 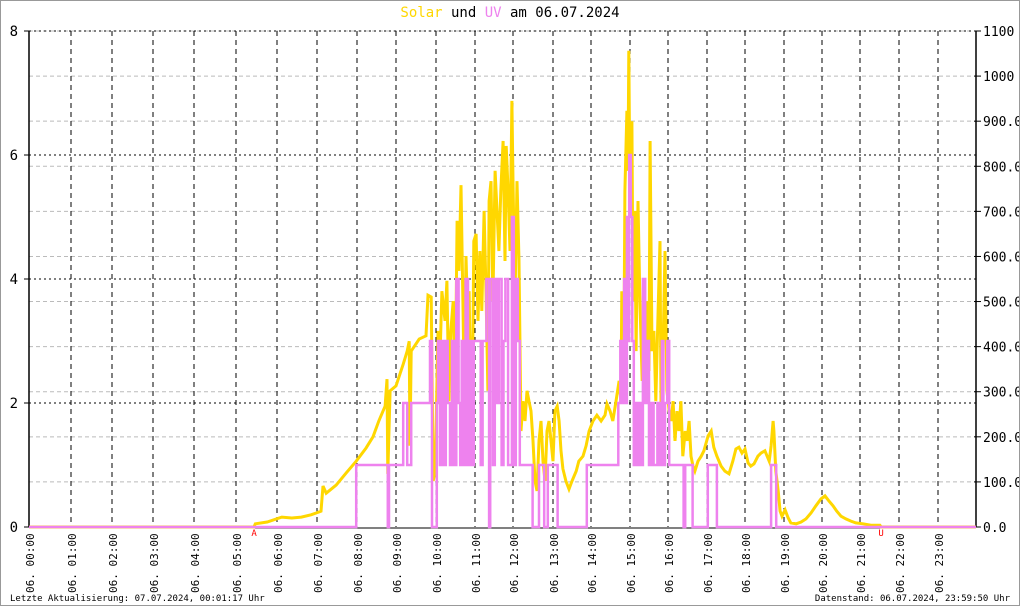 I want to click on x-tick-label: 06. 20:00, so click(x=823, y=563).